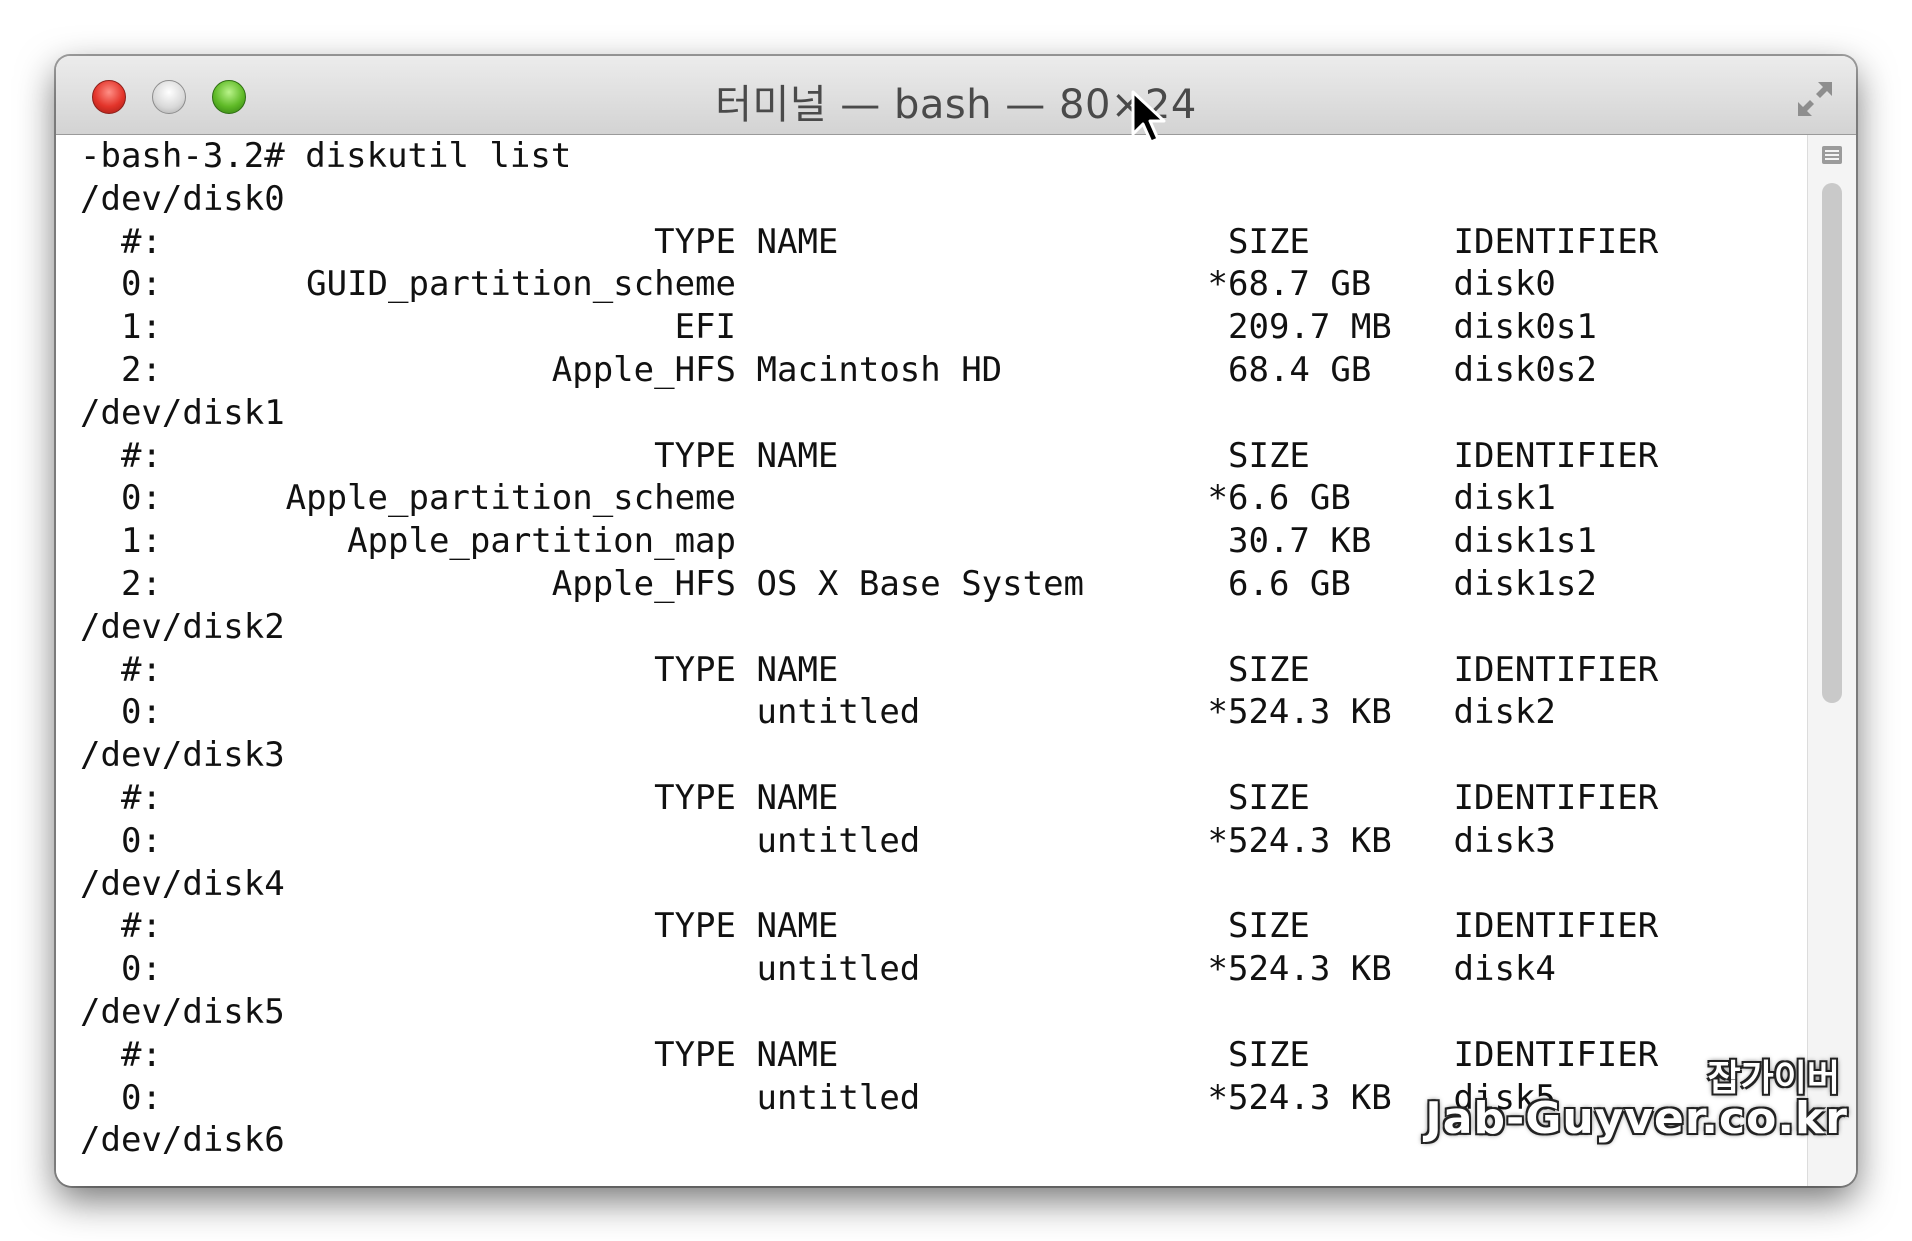  I want to click on partition-identifier: disk1, so click(1504, 498).